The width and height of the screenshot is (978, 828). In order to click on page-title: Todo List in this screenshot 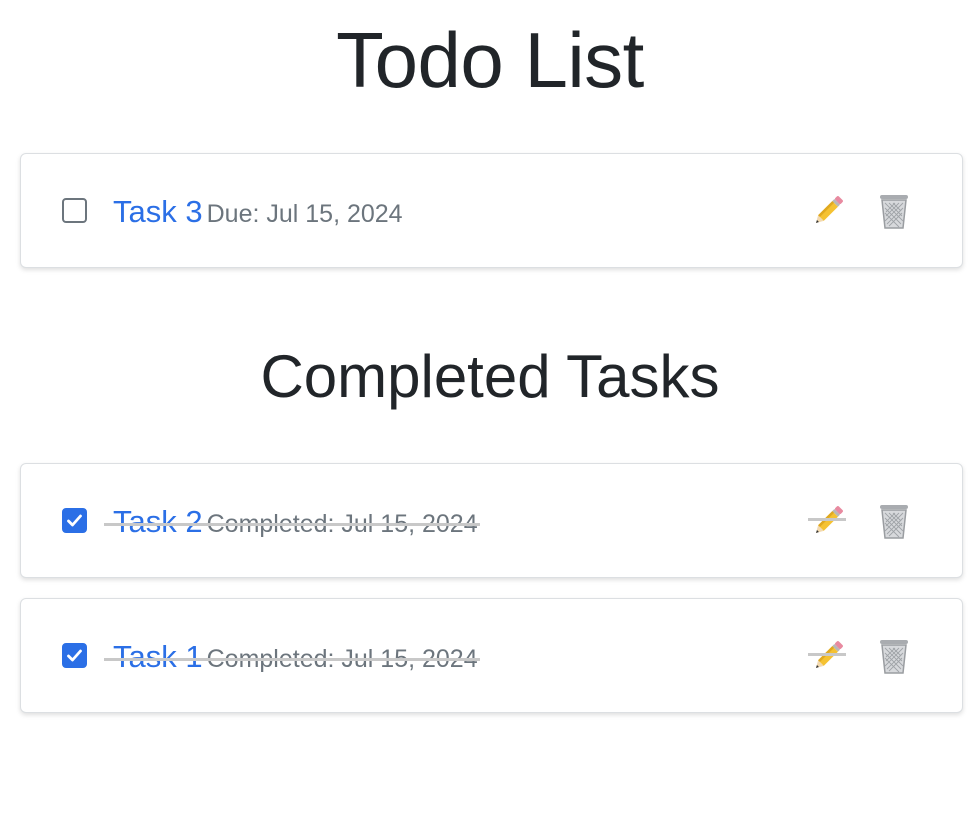, I will do `click(490, 60)`.